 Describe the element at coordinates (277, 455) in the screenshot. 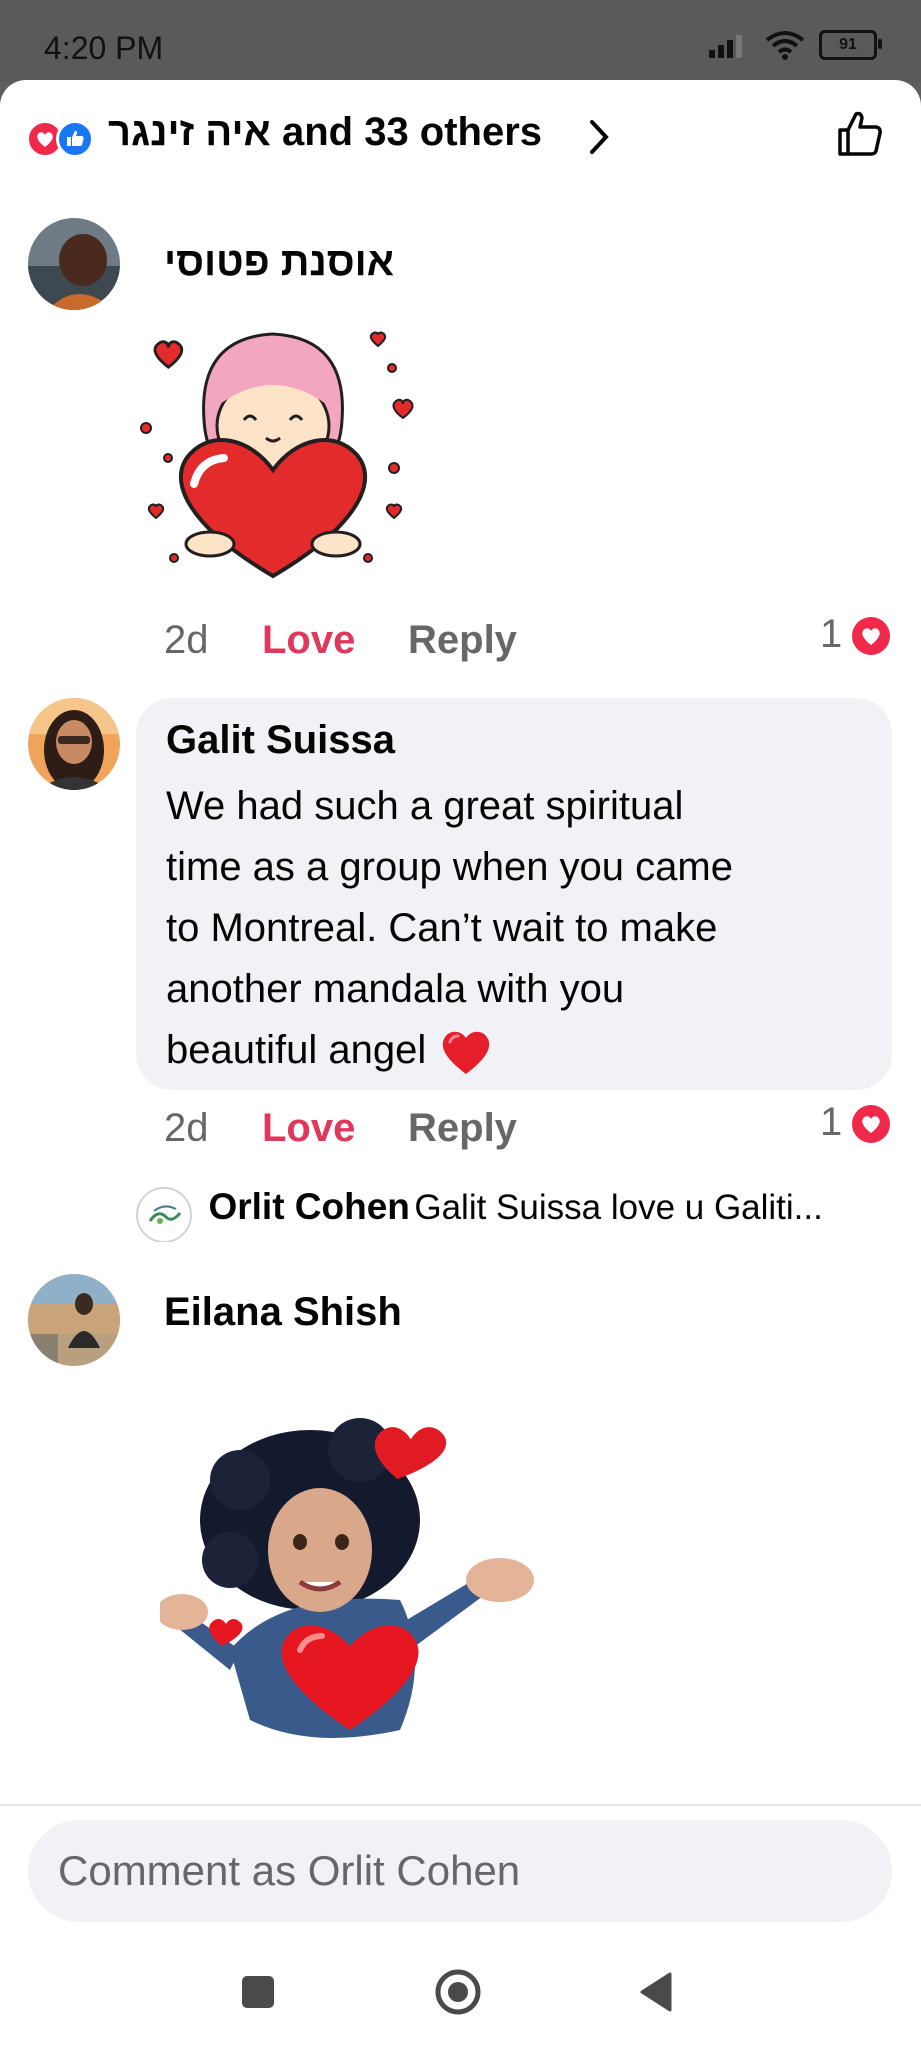

I see `heart-hug-sticker` at that location.